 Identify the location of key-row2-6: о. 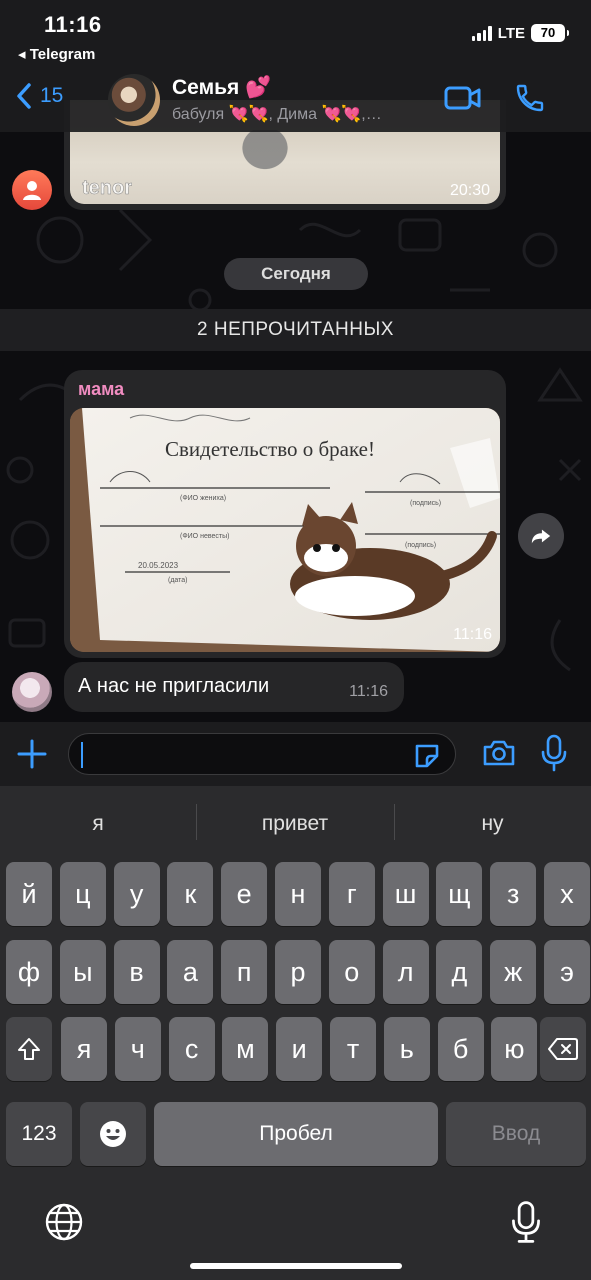
(351, 972).